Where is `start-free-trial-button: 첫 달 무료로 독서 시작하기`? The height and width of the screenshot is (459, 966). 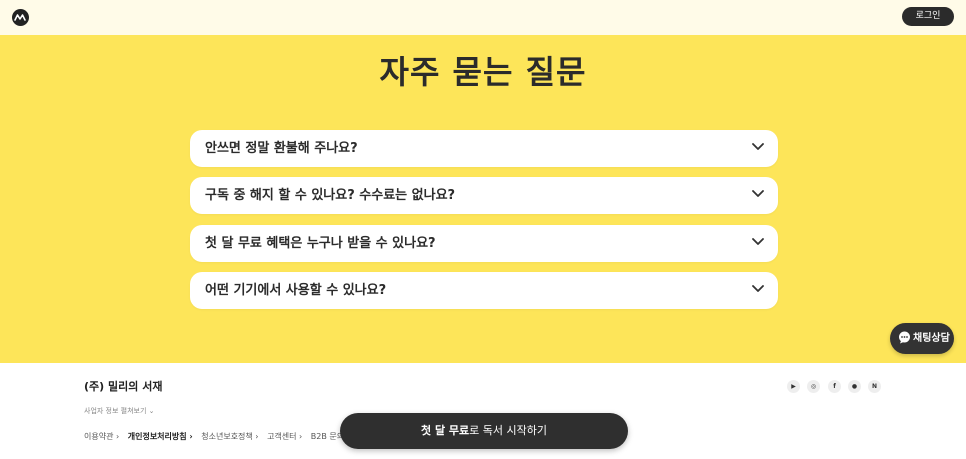
start-free-trial-button: 첫 달 무료로 독서 시작하기 is located at coordinates (484, 431).